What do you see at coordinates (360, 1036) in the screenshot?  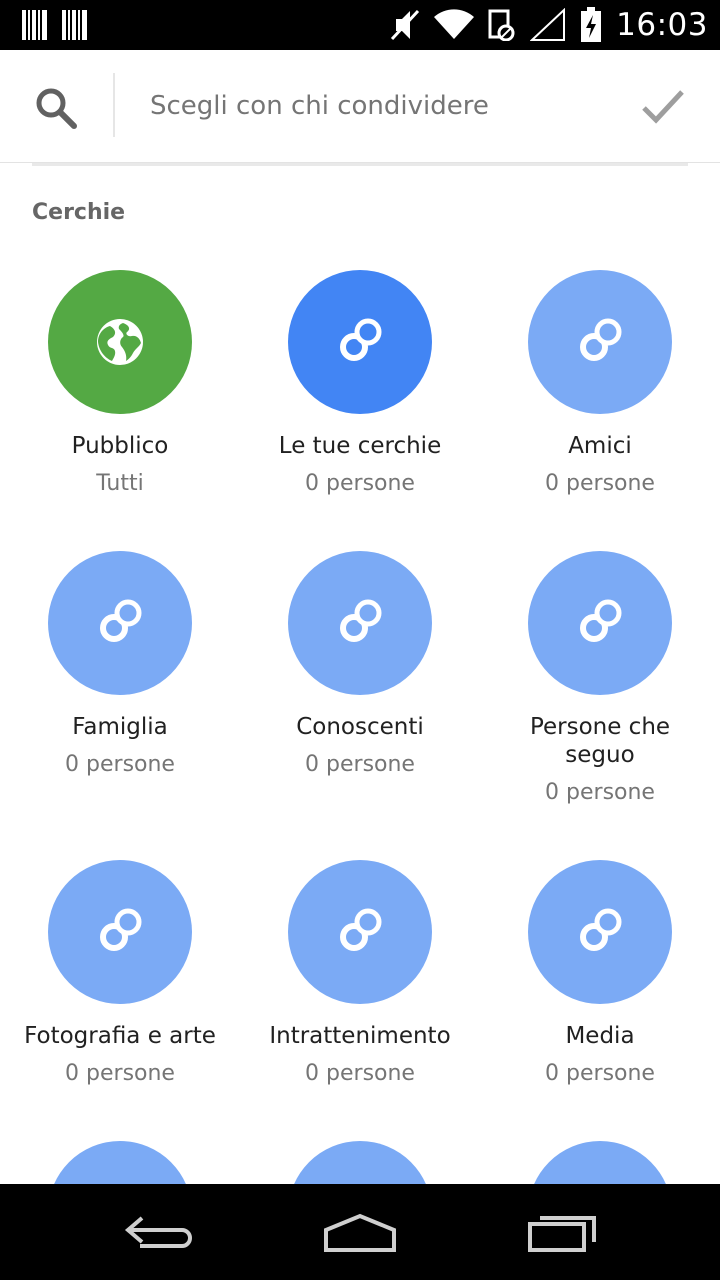 I see `circle-name: Intrattenimento` at bounding box center [360, 1036].